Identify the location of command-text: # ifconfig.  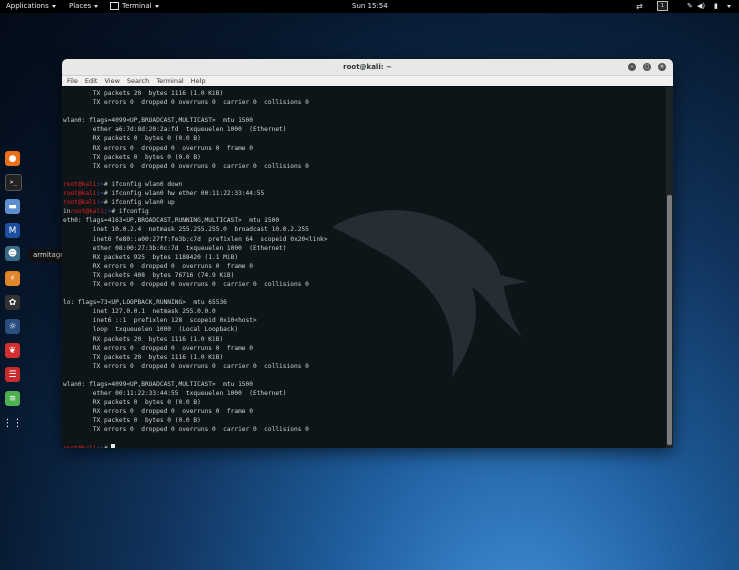
(130, 212).